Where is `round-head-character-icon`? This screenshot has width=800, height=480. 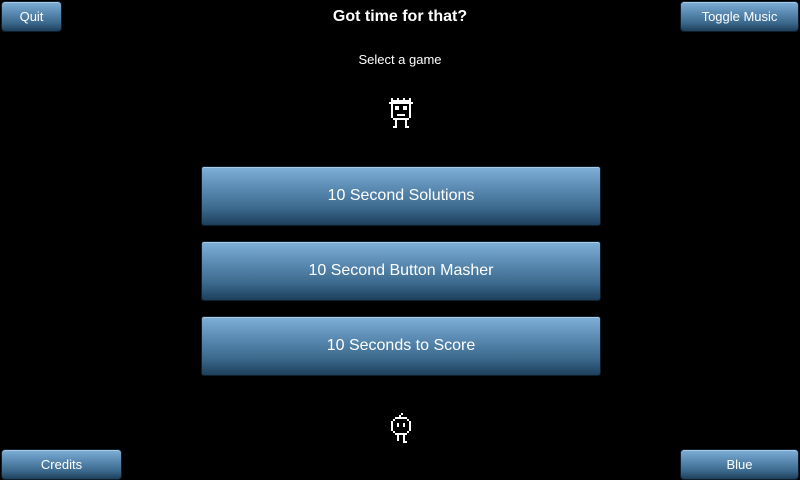 round-head-character-icon is located at coordinates (401, 428).